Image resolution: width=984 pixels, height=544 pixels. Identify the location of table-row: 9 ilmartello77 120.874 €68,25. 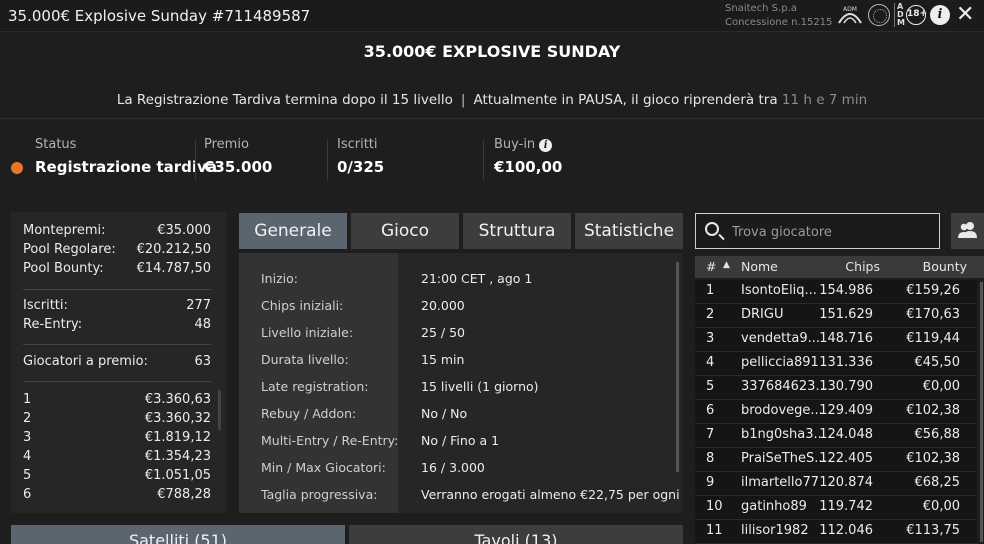
(836, 484).